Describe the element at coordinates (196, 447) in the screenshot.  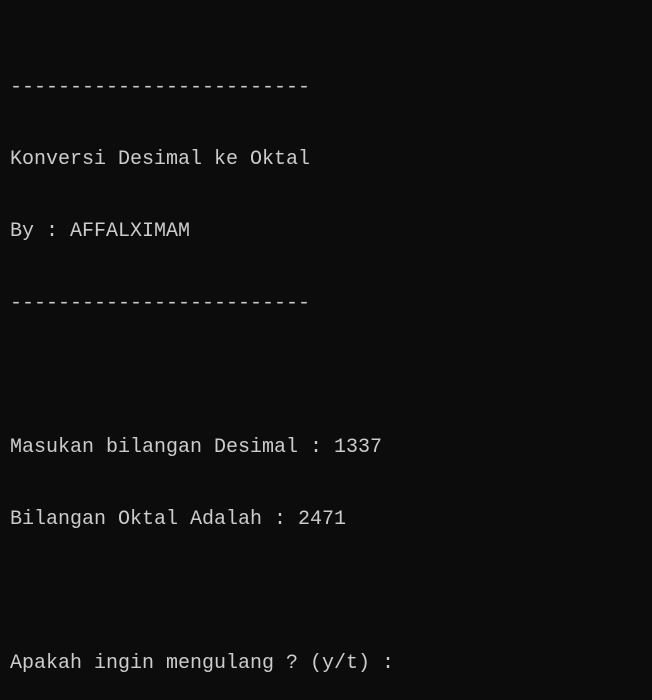
I see `decimal-input-line: Masukan bilangan Desimal : 1337` at that location.